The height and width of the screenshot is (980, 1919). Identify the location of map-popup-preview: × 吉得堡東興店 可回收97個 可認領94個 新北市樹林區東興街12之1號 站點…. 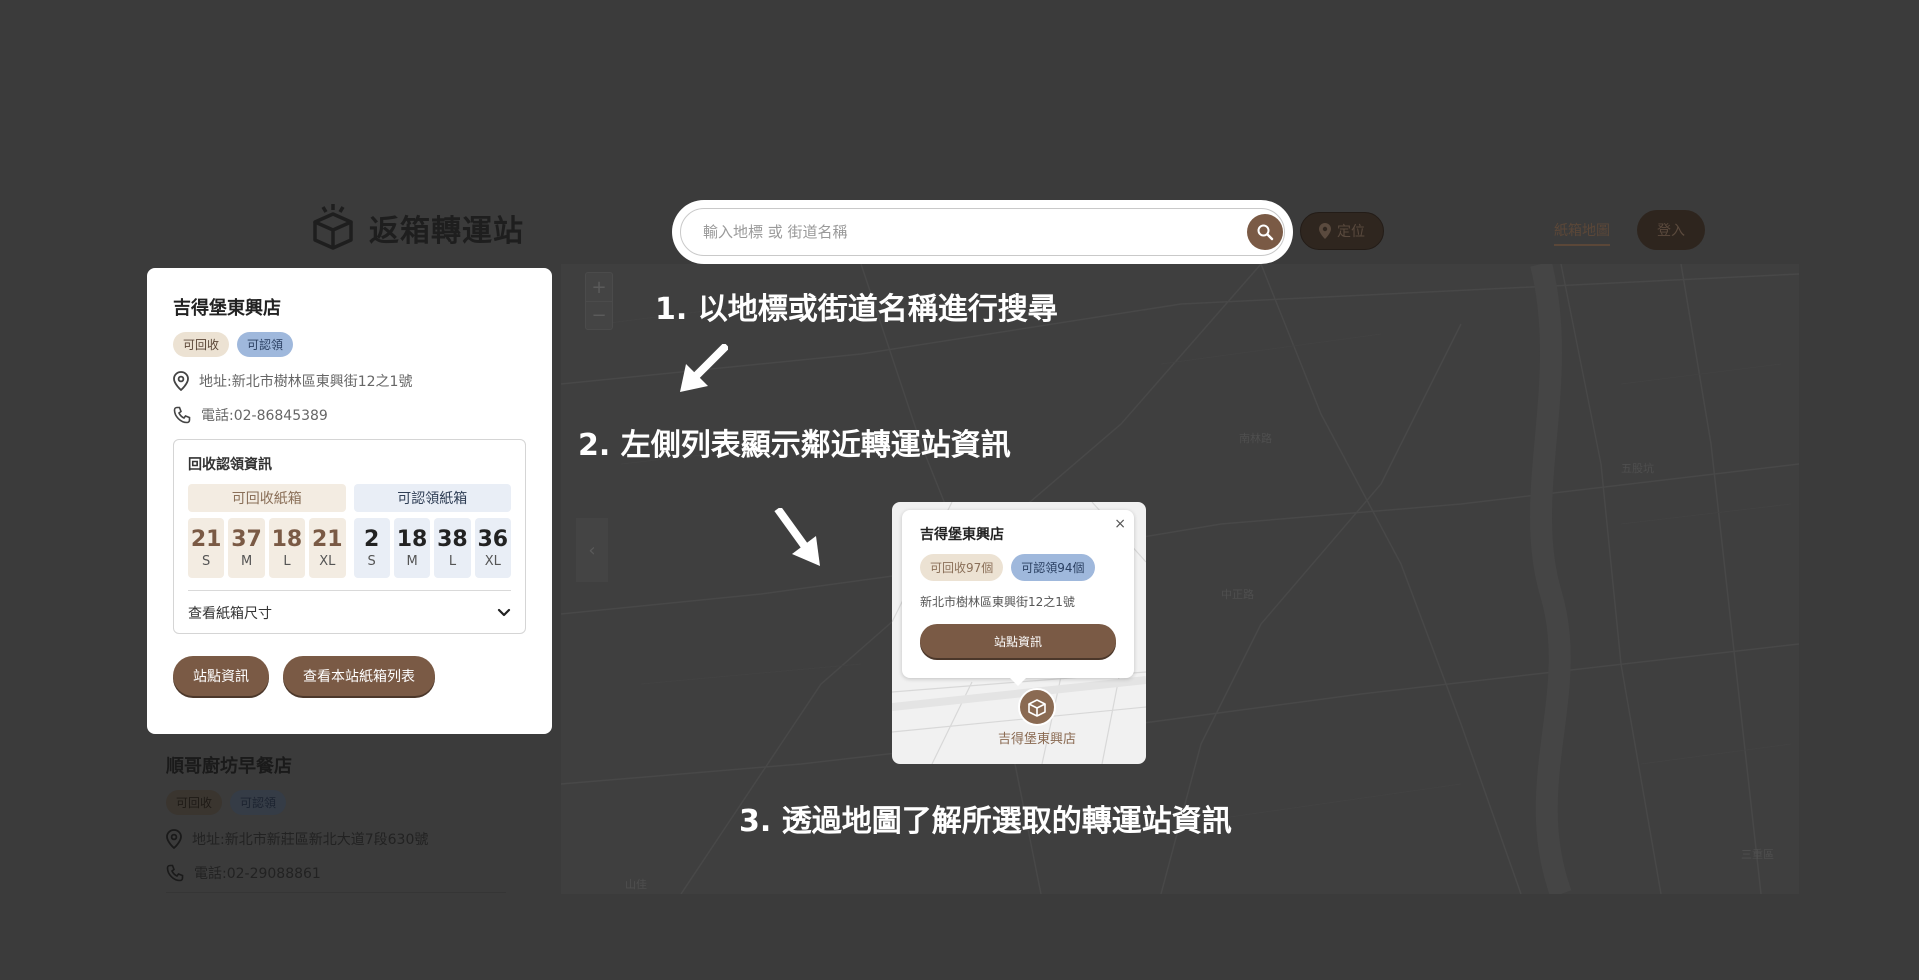
(1019, 633).